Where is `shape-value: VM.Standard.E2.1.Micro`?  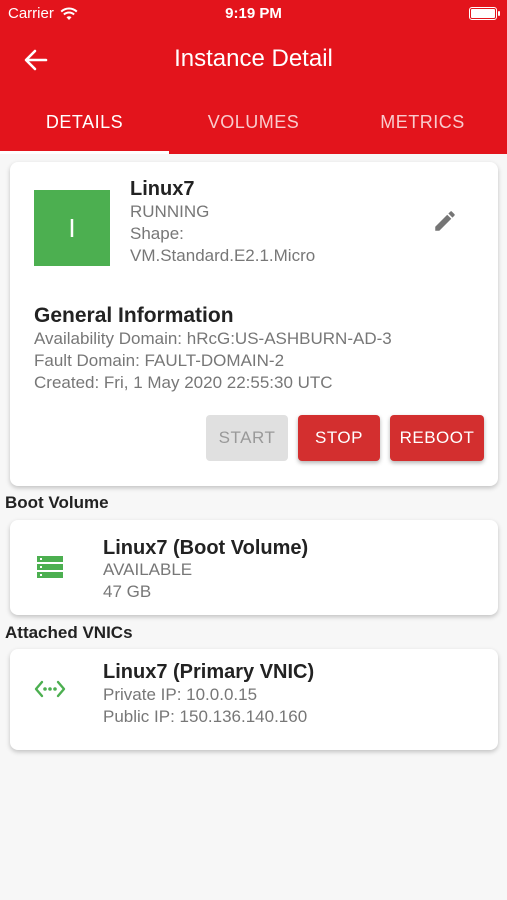 shape-value: VM.Standard.E2.1.Micro is located at coordinates (223, 255).